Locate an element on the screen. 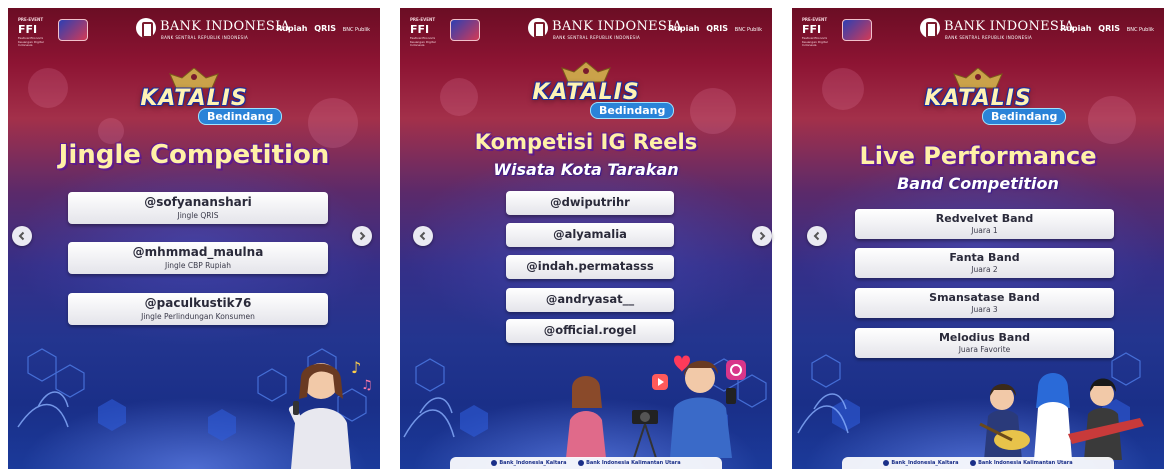 Image resolution: width=1170 pixels, height=469 pixels. band-name: Smansatase Band is located at coordinates (984, 297).